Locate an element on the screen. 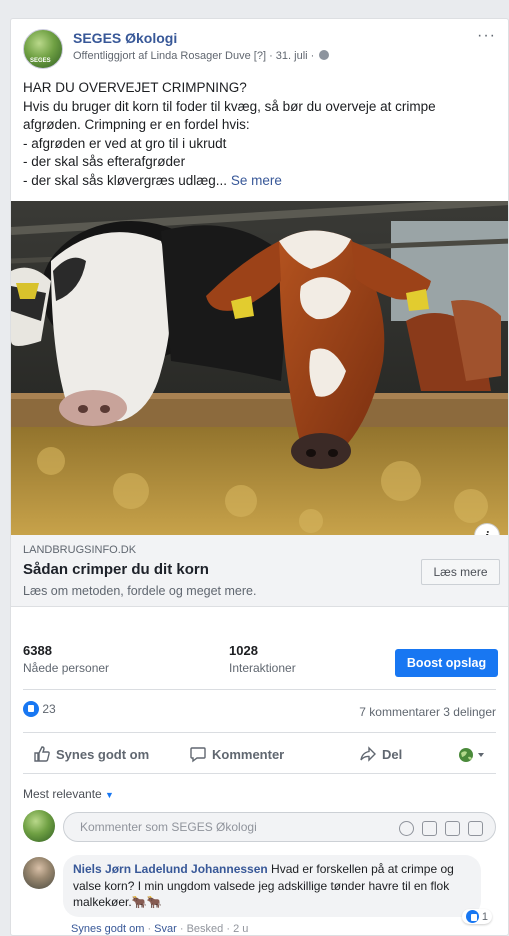 Image resolution: width=509 pixels, height=936 pixels. comment-icon is located at coordinates (198, 755).